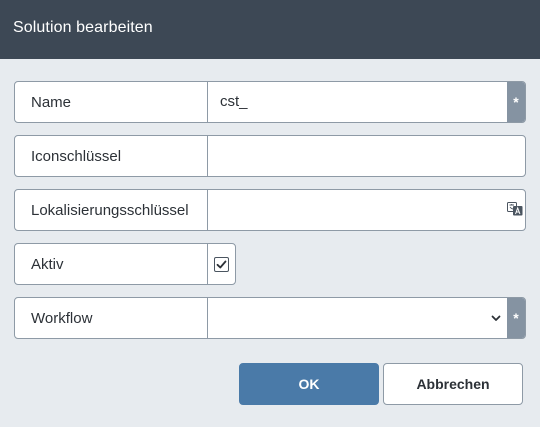 The width and height of the screenshot is (540, 427). Describe the element at coordinates (309, 384) in the screenshot. I see `ok-button: OK` at that location.